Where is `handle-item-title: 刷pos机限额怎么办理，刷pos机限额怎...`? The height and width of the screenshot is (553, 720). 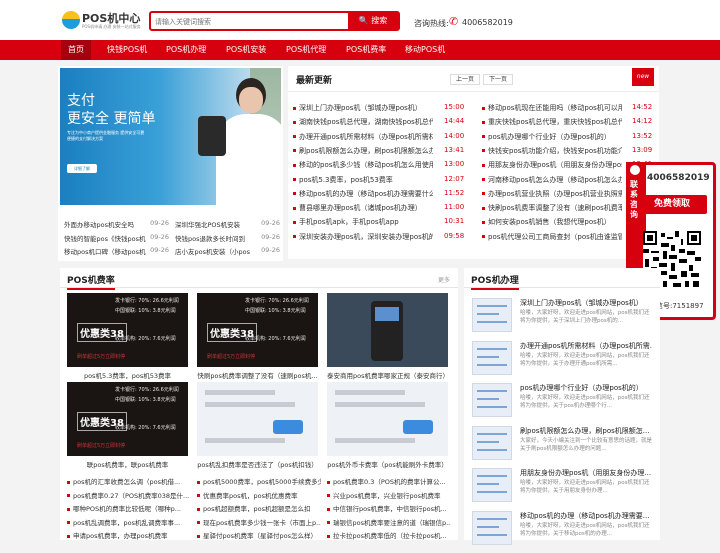 handle-item-title: 刷pos机限额怎么办理，刷pos机限额怎... is located at coordinates (586, 431).